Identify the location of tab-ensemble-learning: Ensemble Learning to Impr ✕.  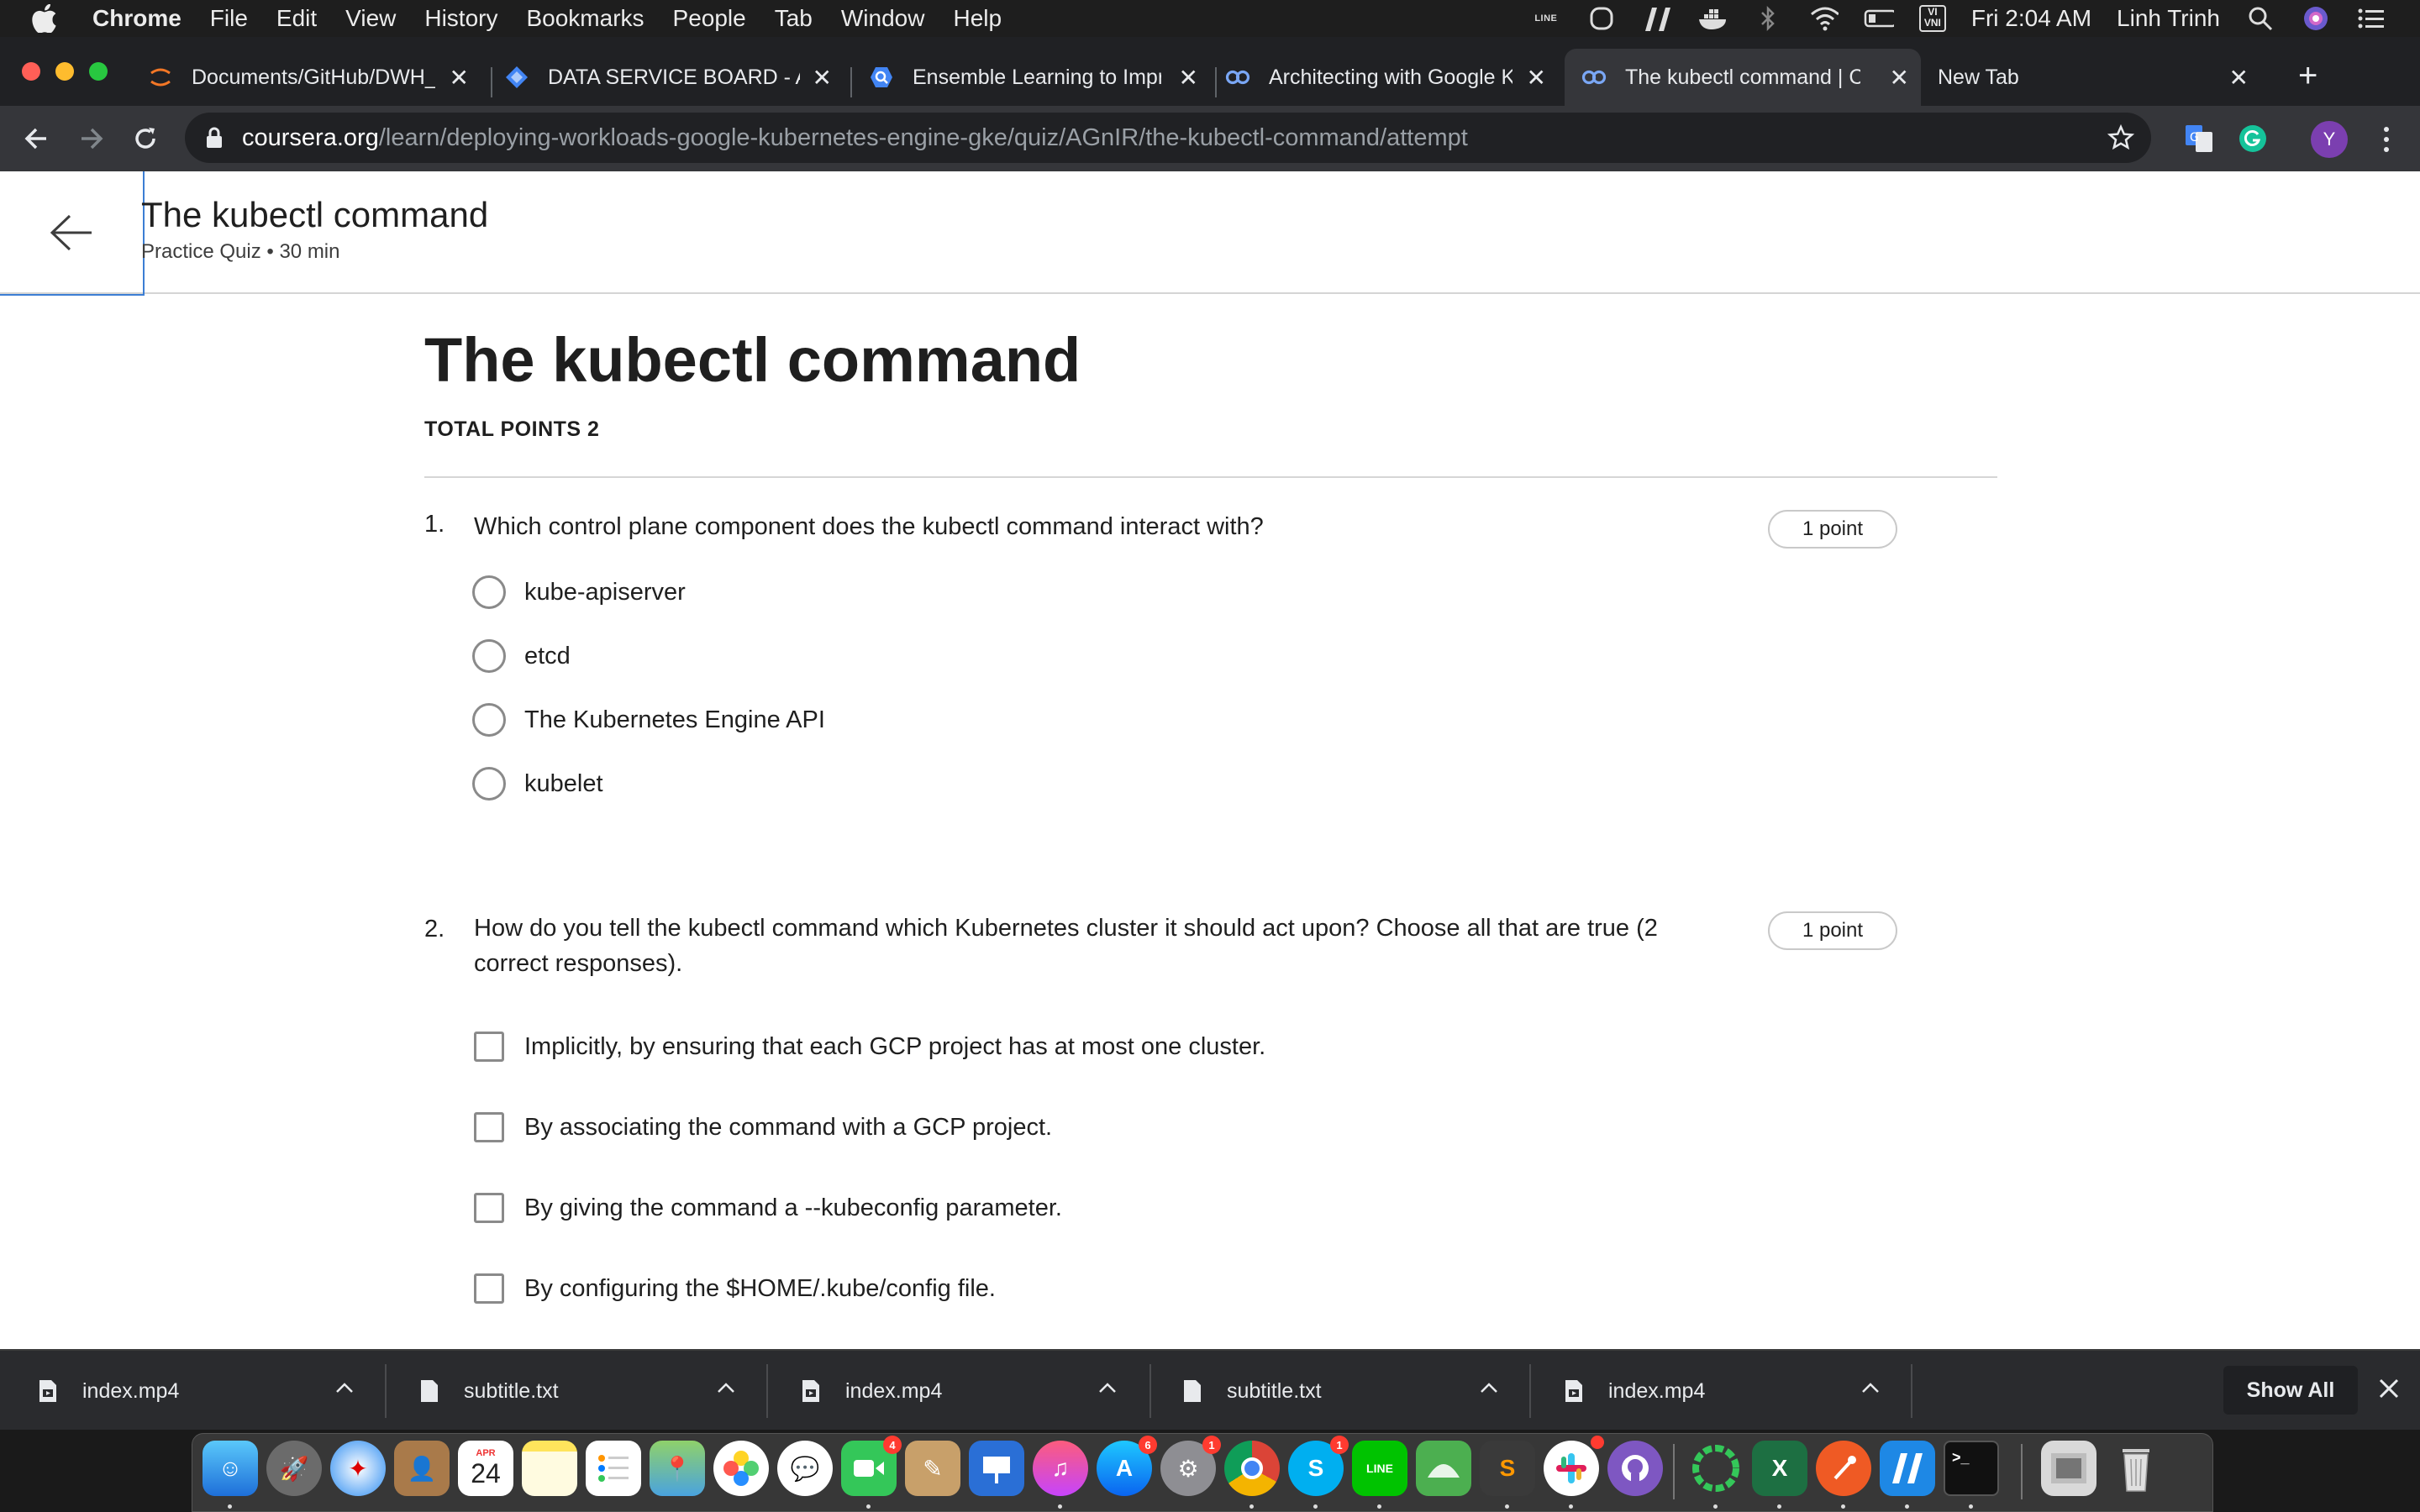
(1040, 77).